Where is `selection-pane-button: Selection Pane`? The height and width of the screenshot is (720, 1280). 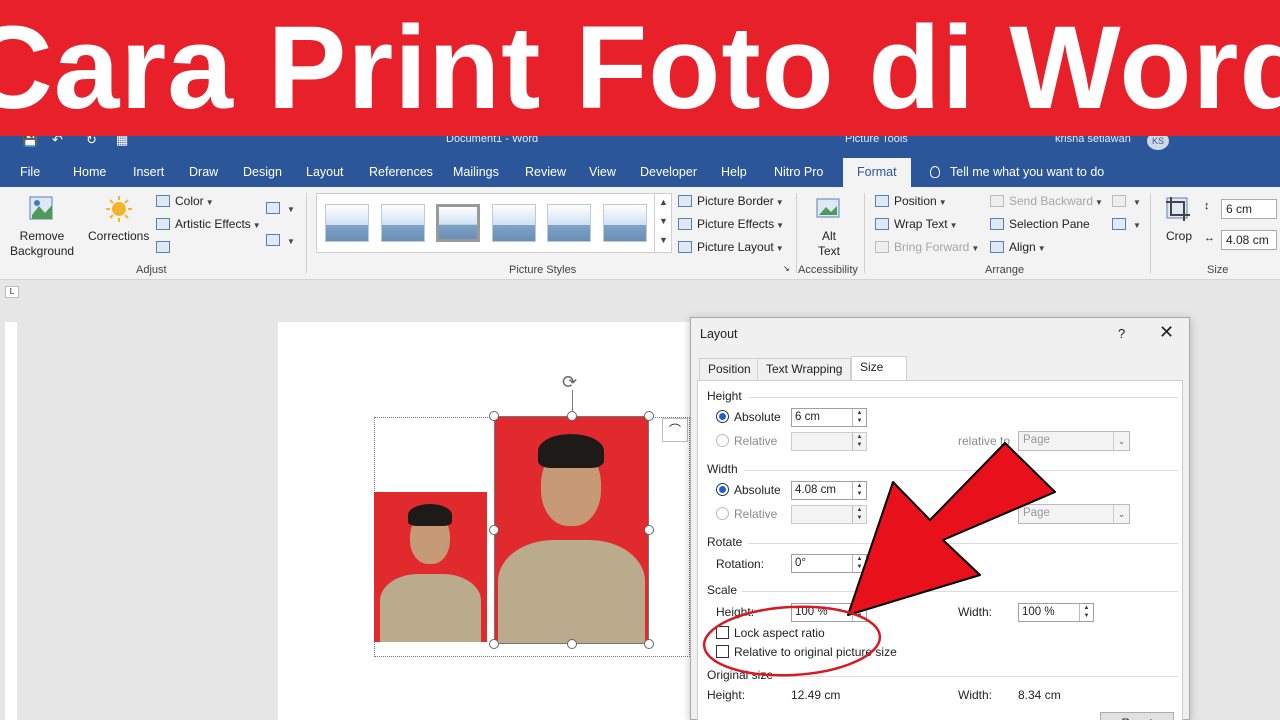 selection-pane-button: Selection Pane is located at coordinates (1040, 224).